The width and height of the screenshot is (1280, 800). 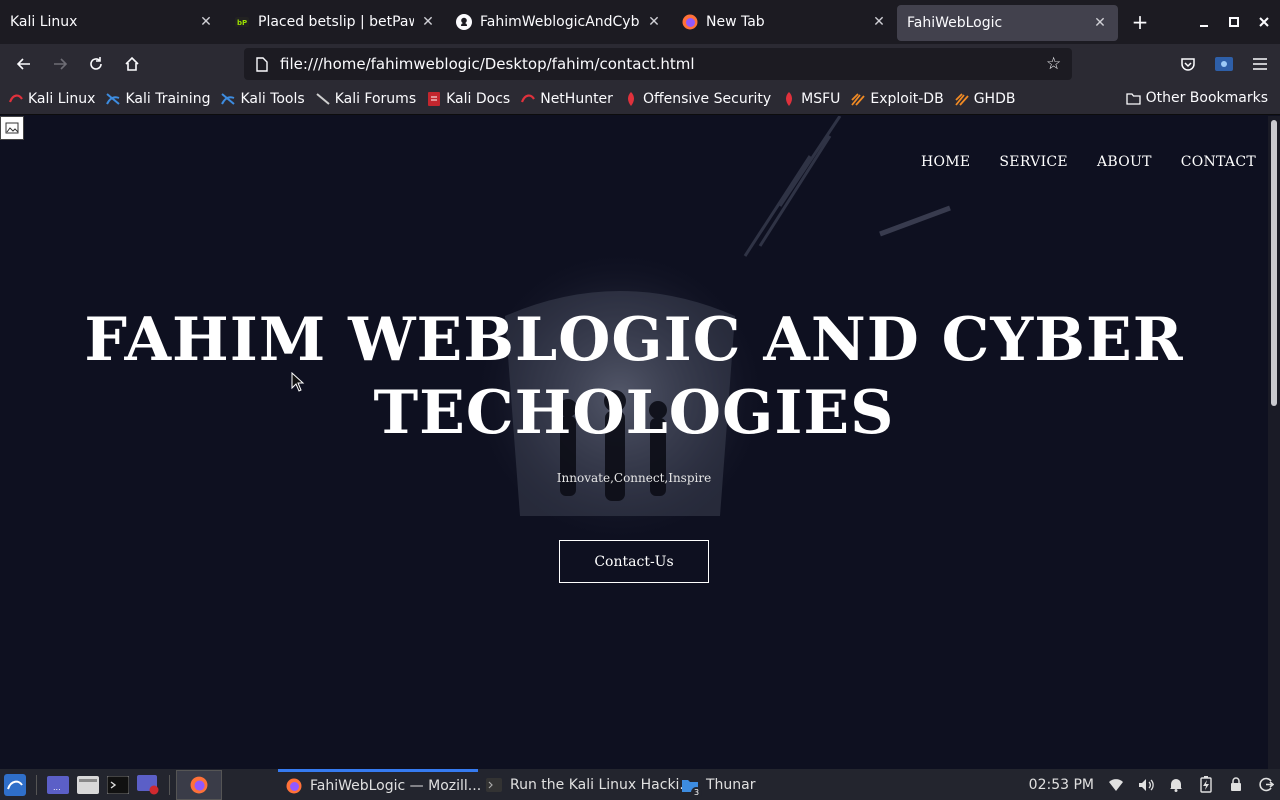 What do you see at coordinates (955, 23) in the screenshot?
I see `tab-title: FahiWebLogic` at bounding box center [955, 23].